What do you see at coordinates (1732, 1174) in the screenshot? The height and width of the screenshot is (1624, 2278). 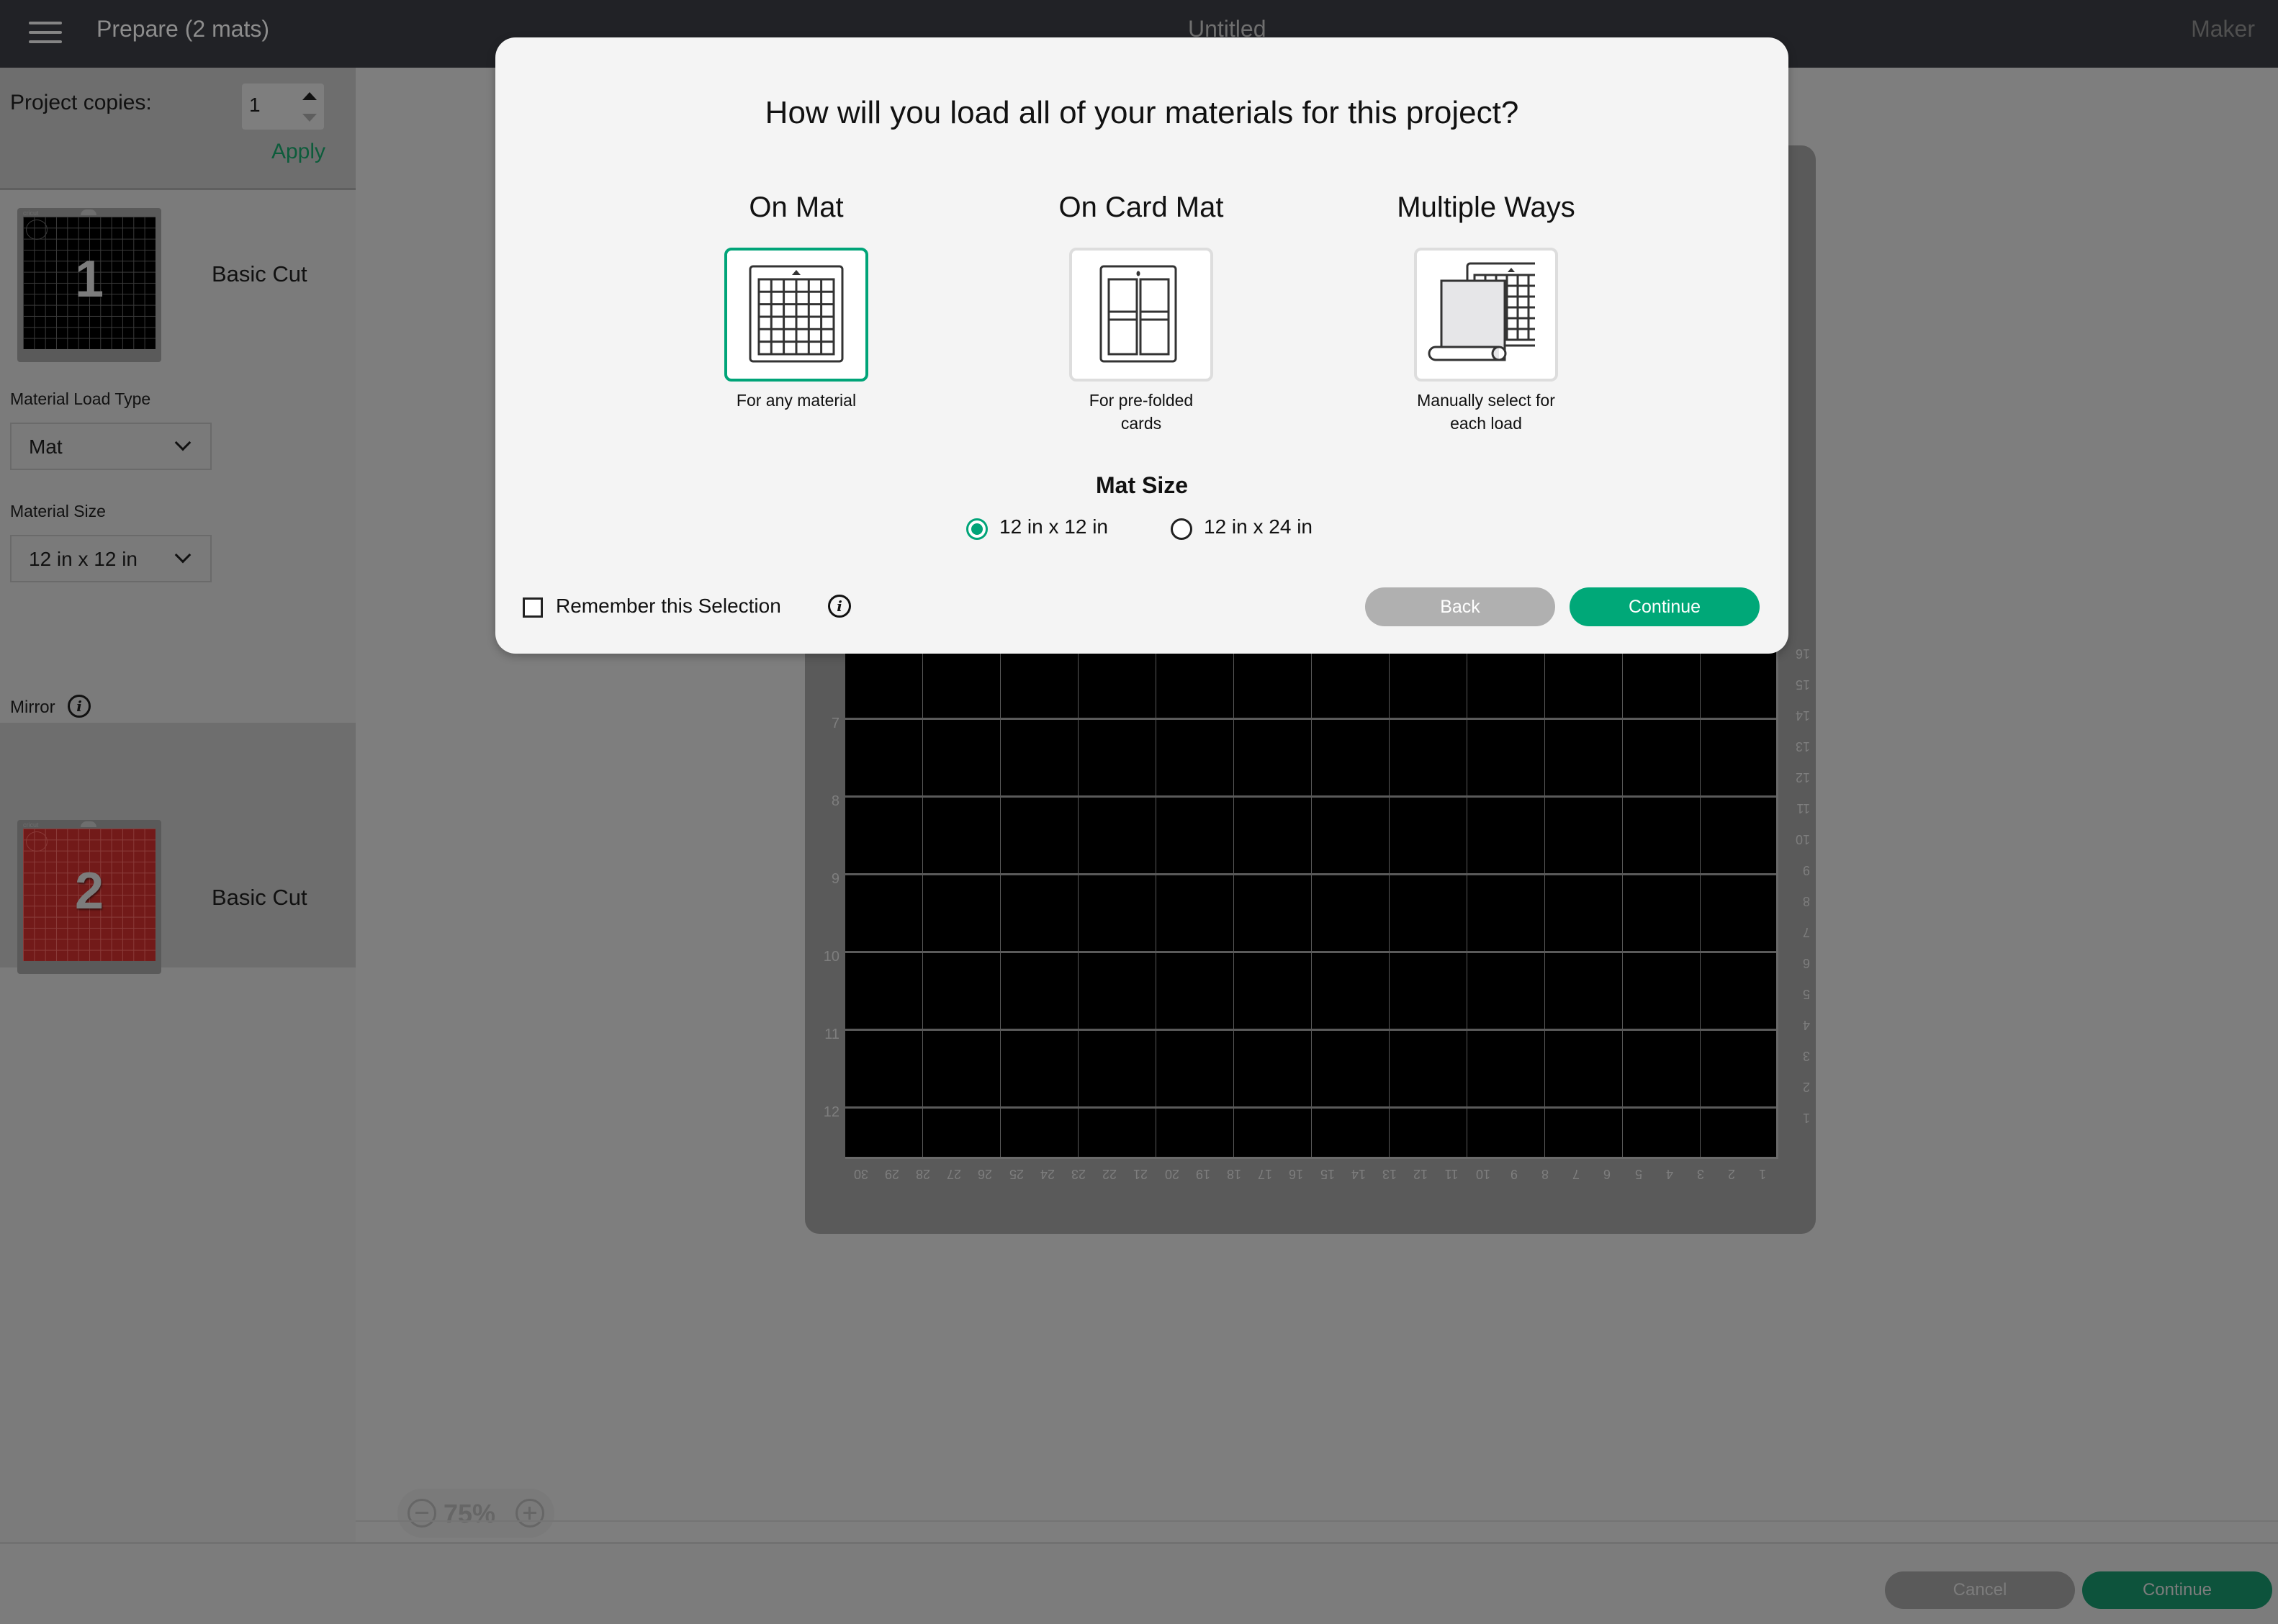 I see `ruler-label: 2` at bounding box center [1732, 1174].